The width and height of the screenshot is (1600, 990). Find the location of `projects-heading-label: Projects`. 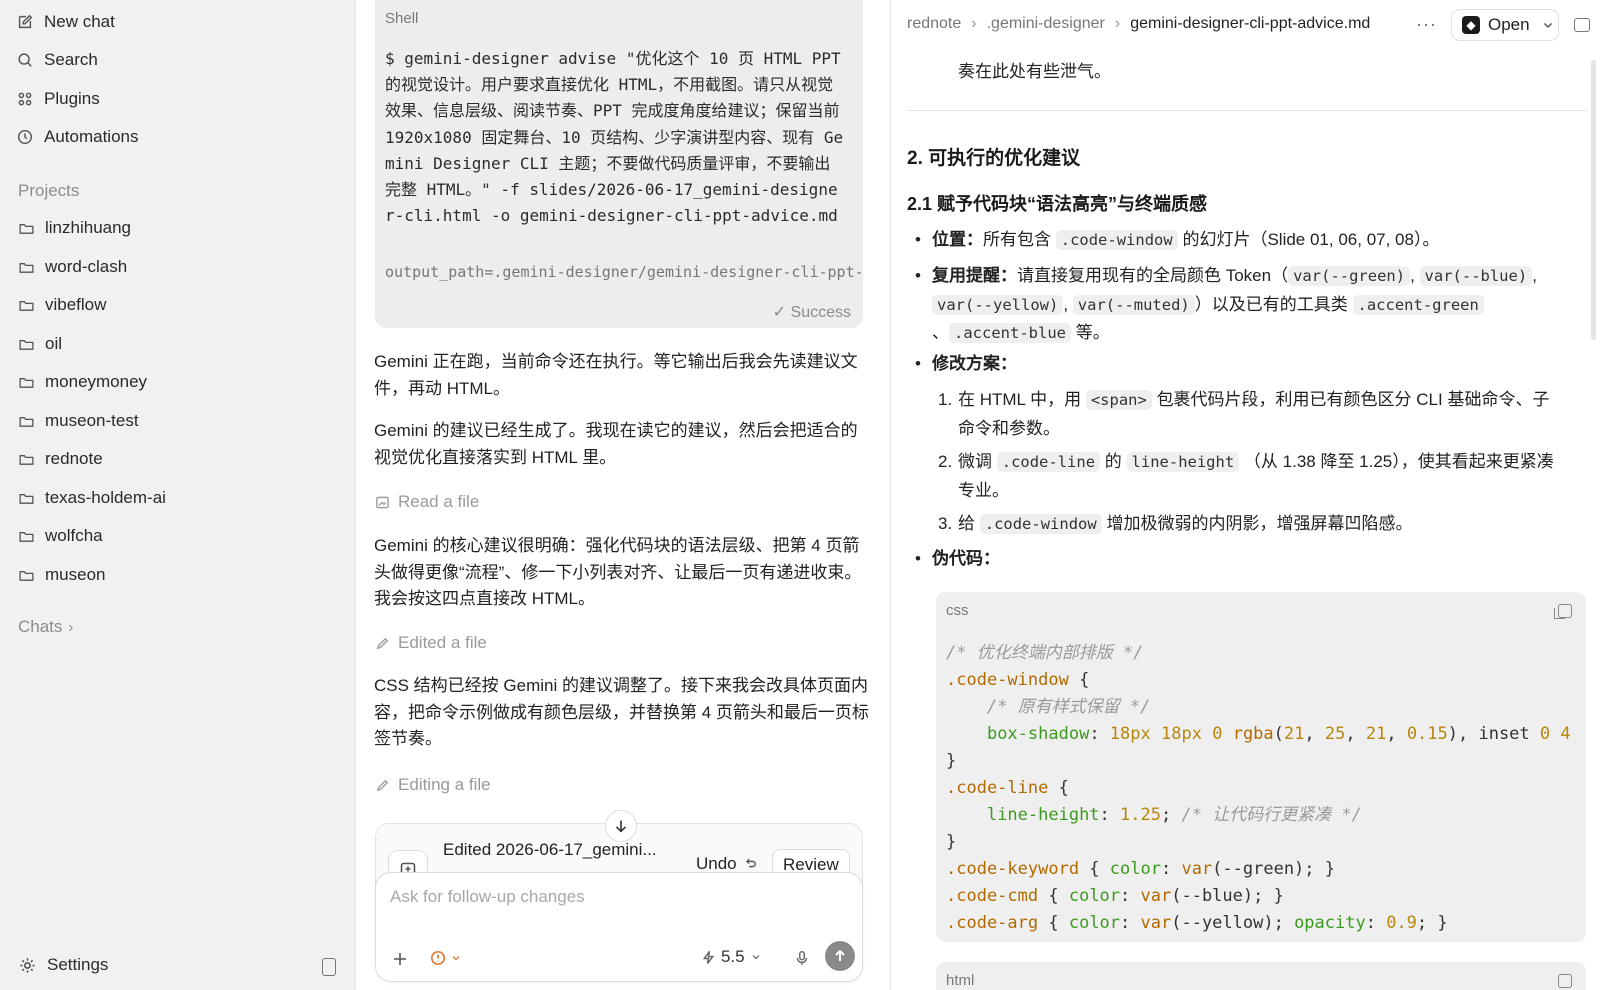

projects-heading-label: Projects is located at coordinates (49, 190).